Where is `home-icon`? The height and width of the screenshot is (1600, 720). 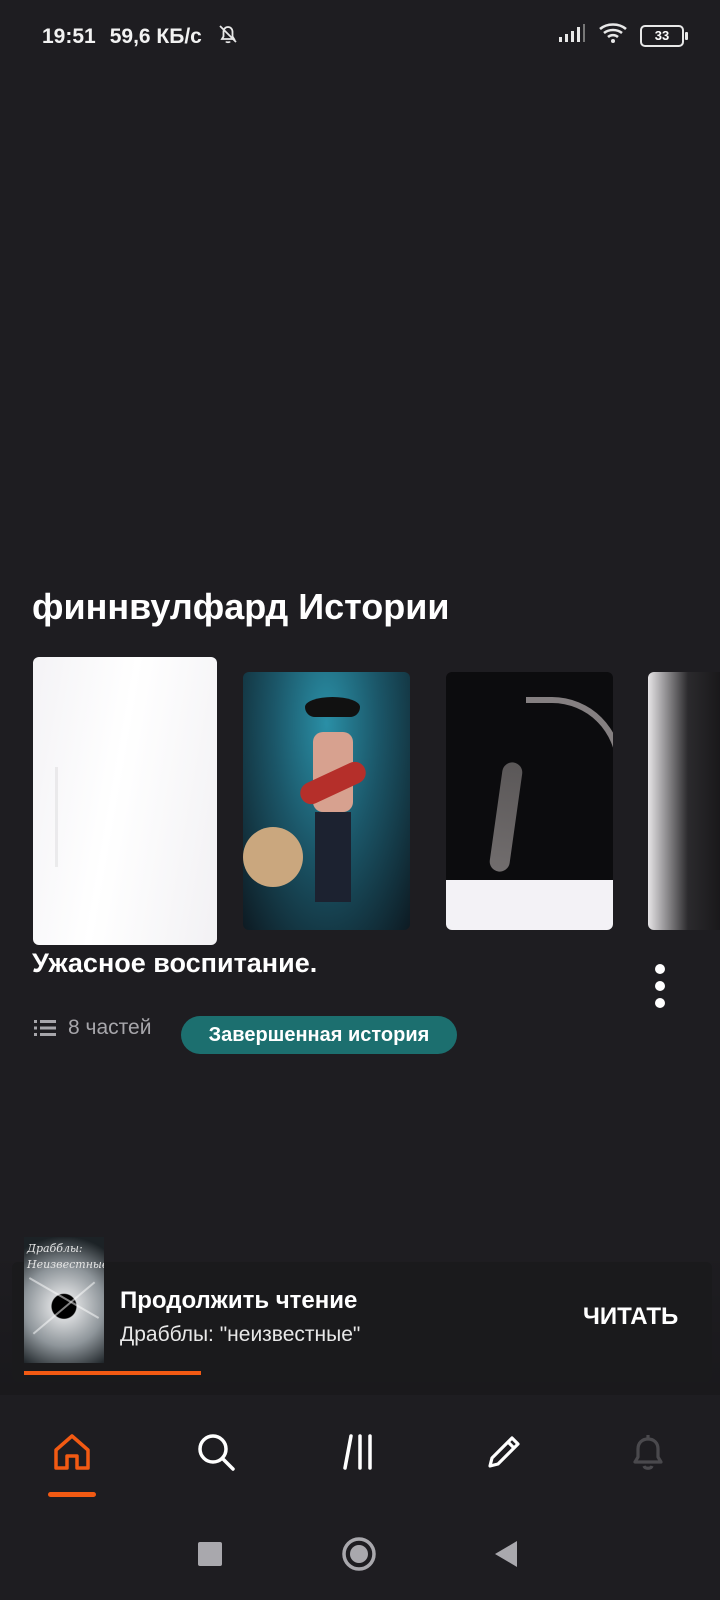
home-icon is located at coordinates (72, 1452).